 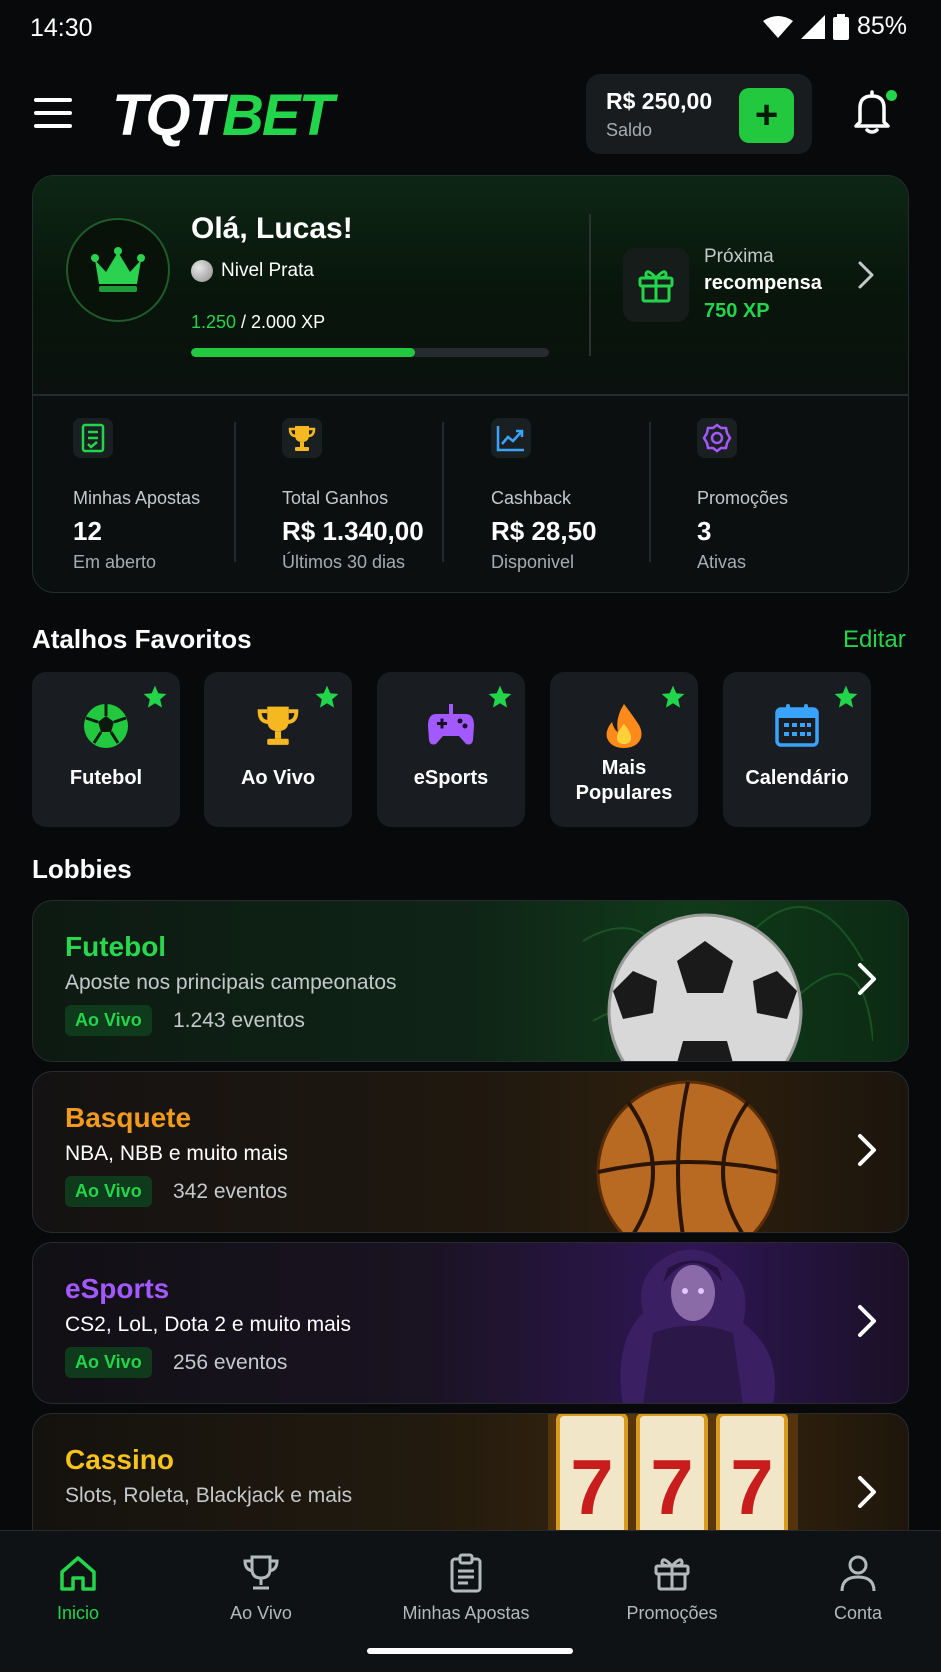 What do you see at coordinates (53, 113) in the screenshot?
I see `menu-button` at bounding box center [53, 113].